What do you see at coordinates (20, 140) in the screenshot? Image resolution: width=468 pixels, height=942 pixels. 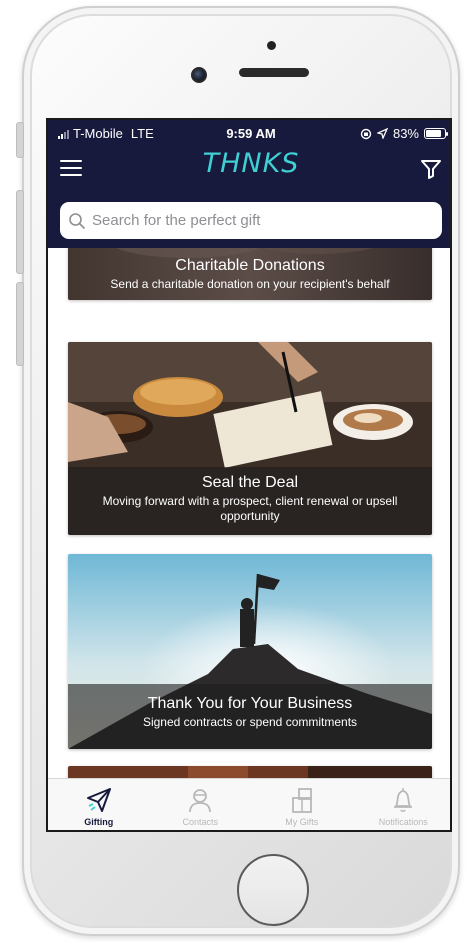 I see `mute-switch` at bounding box center [20, 140].